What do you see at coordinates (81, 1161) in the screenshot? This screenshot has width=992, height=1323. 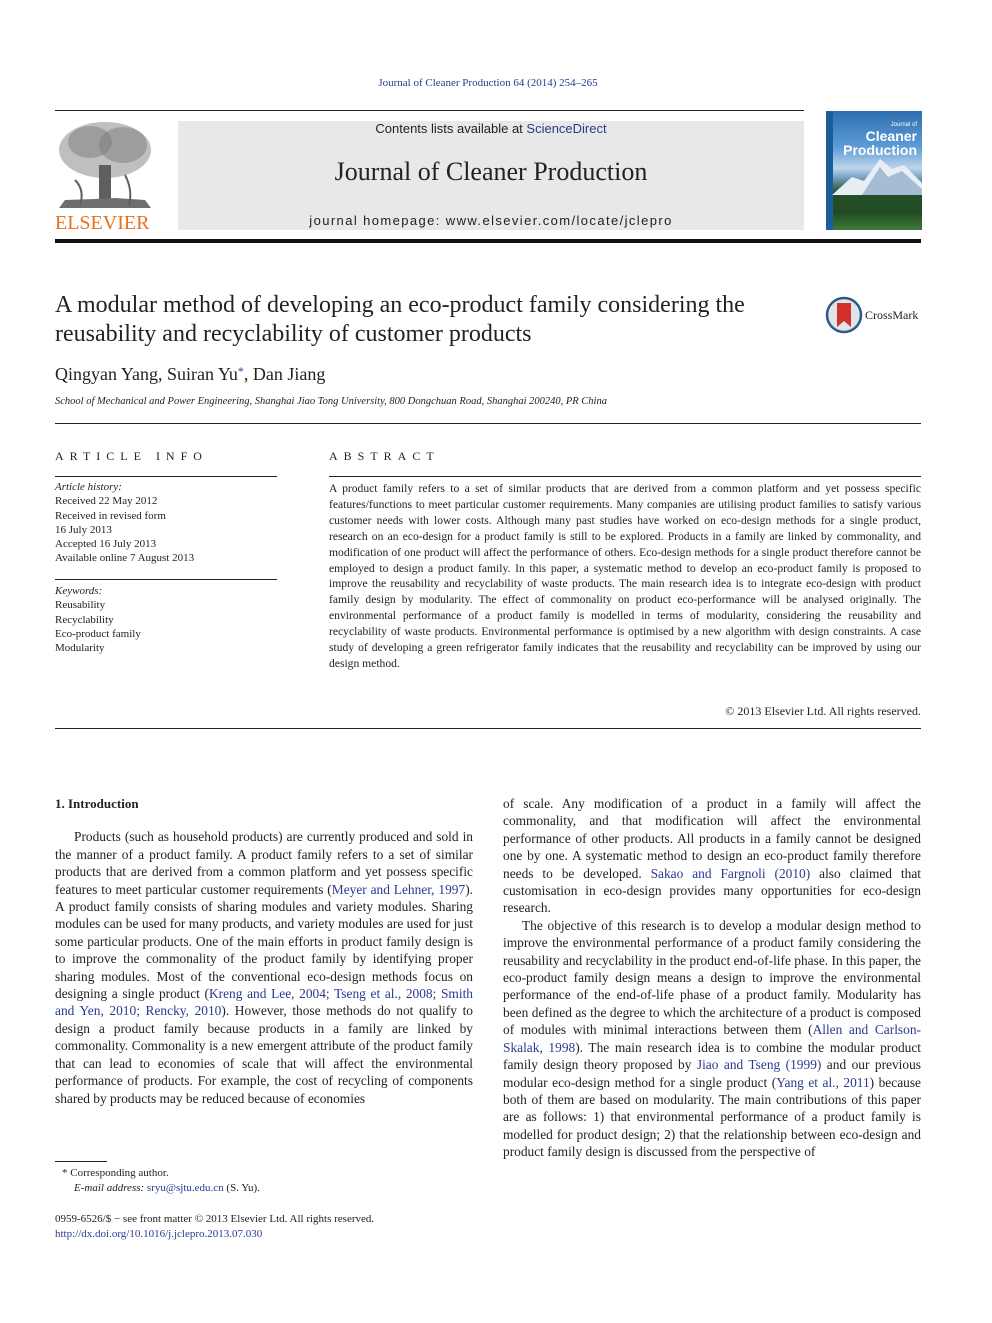 I see `footnote-rule` at bounding box center [81, 1161].